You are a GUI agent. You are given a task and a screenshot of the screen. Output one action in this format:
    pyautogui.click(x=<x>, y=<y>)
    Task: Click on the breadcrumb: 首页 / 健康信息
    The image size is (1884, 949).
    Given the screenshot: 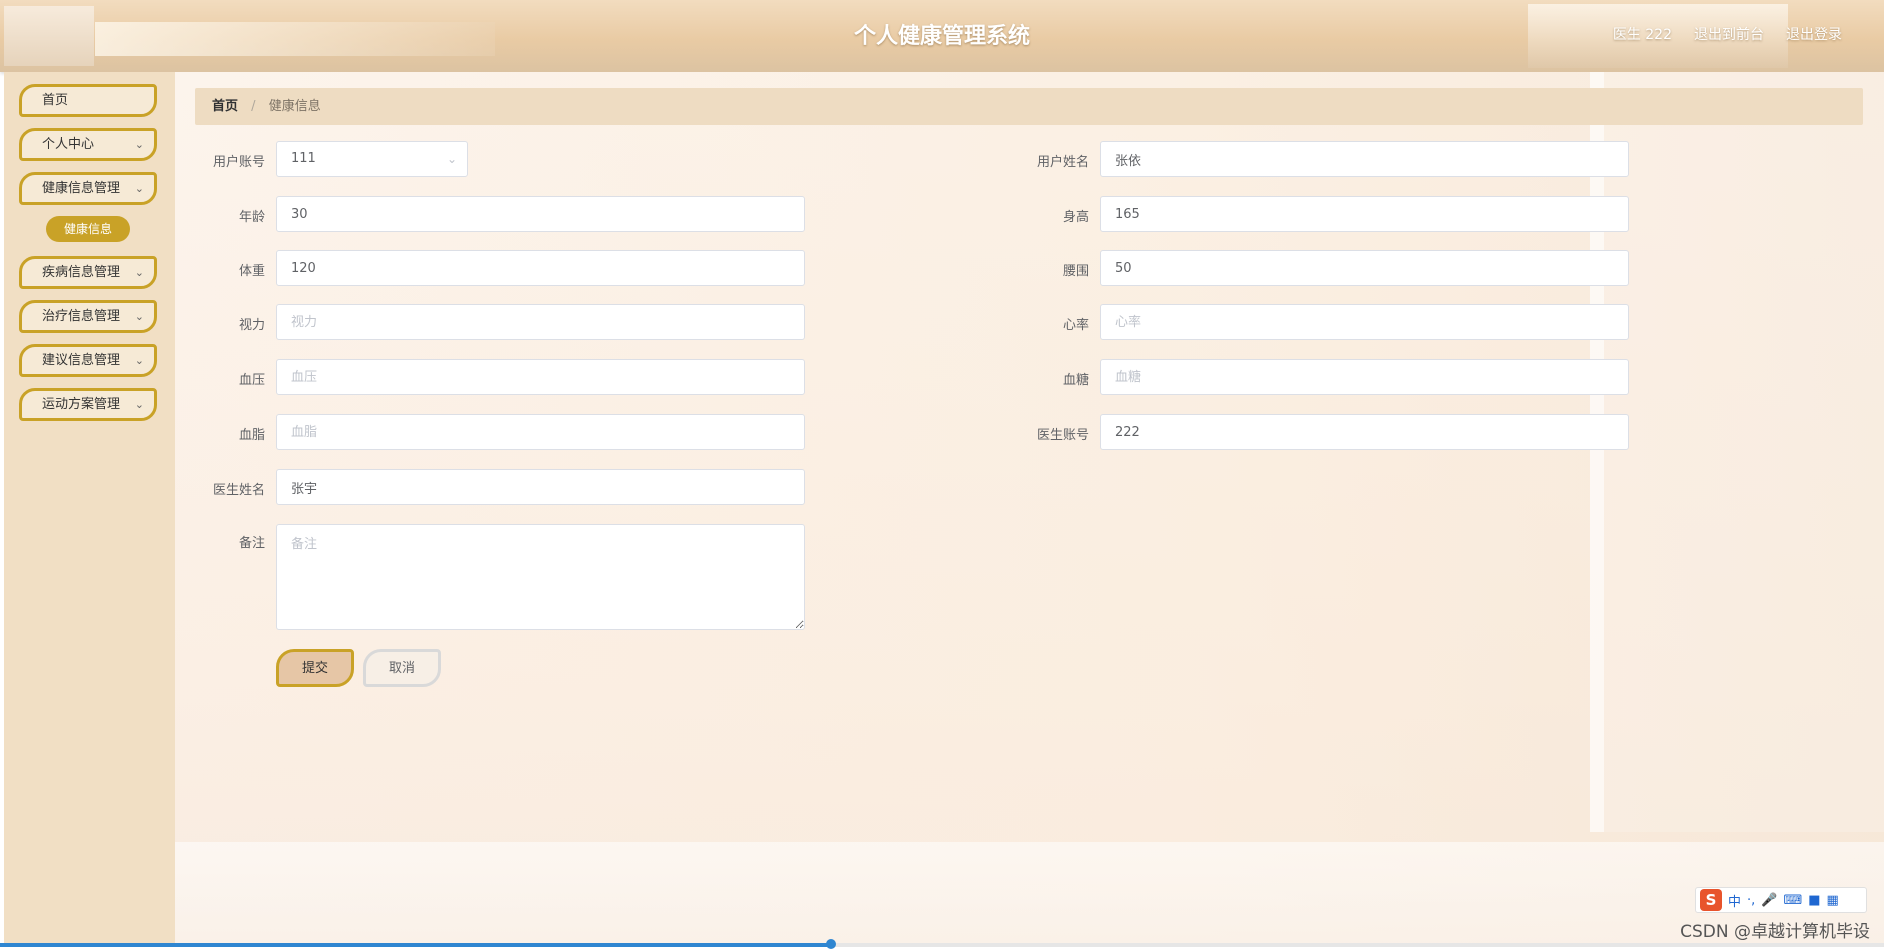 What is the action you would take?
    pyautogui.click(x=1029, y=106)
    